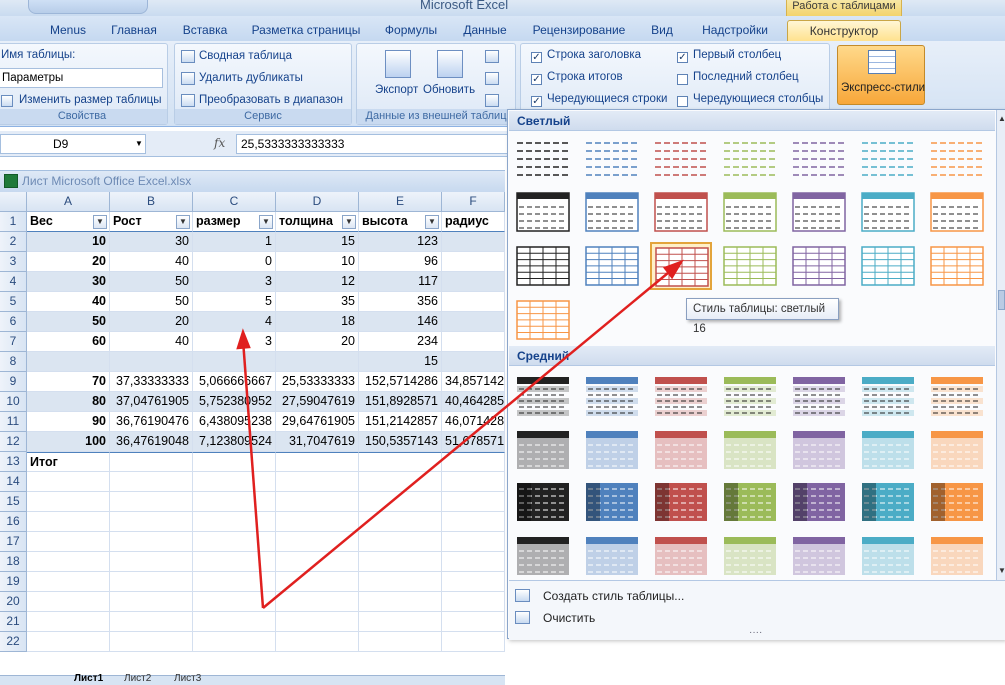 Image resolution: width=1005 pixels, height=685 pixels. Describe the element at coordinates (317, 302) in the screenshot. I see `table-cell: 35` at that location.